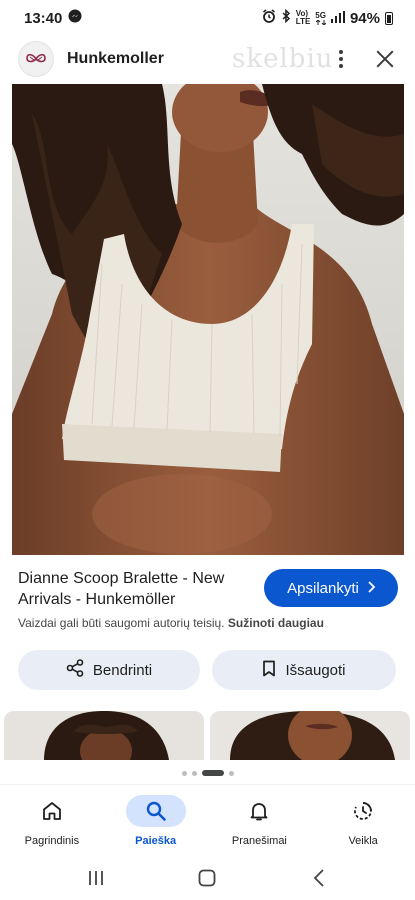 The width and height of the screenshot is (415, 900). I want to click on watermark-text: skelbiu, so click(283, 59).